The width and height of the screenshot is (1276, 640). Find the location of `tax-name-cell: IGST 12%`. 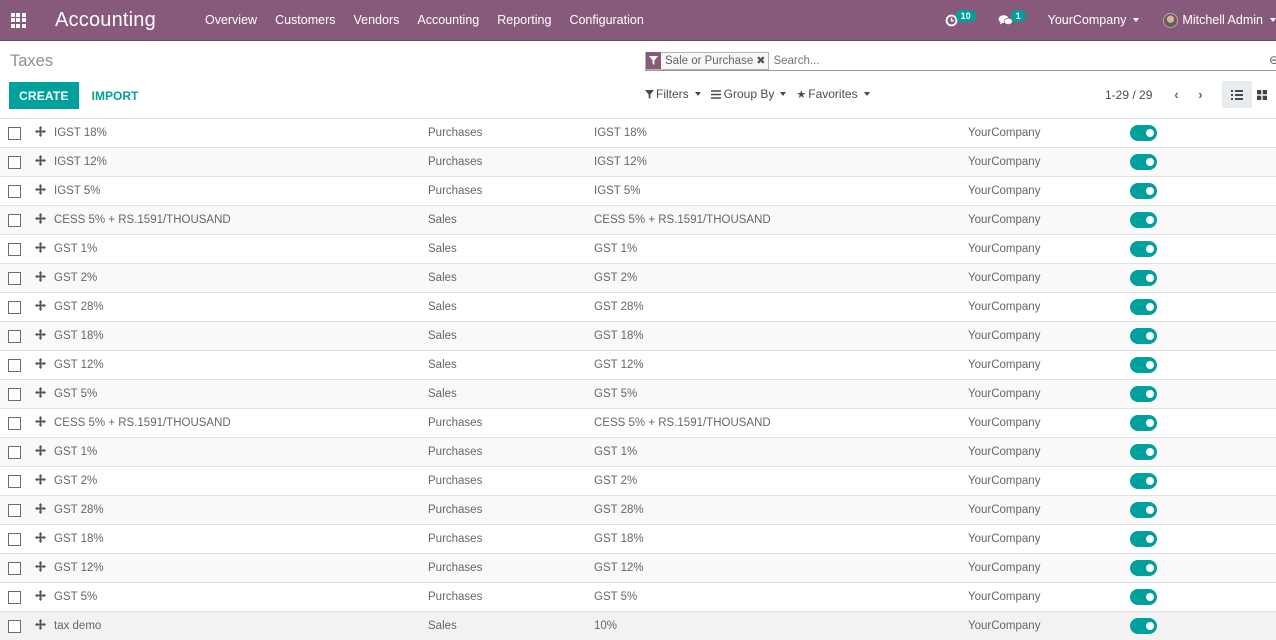

tax-name-cell: IGST 12% is located at coordinates (80, 162).